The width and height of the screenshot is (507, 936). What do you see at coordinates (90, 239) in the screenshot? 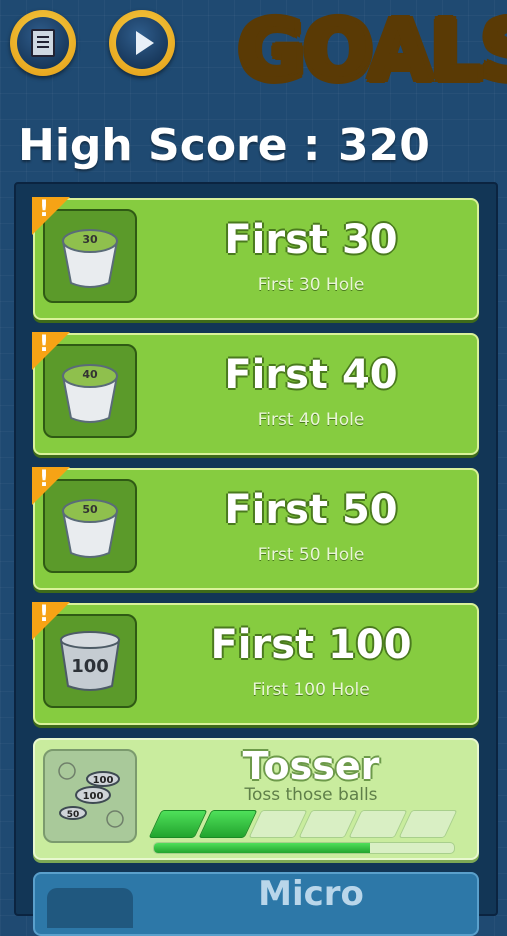
I see `bucket-label: 30` at bounding box center [90, 239].